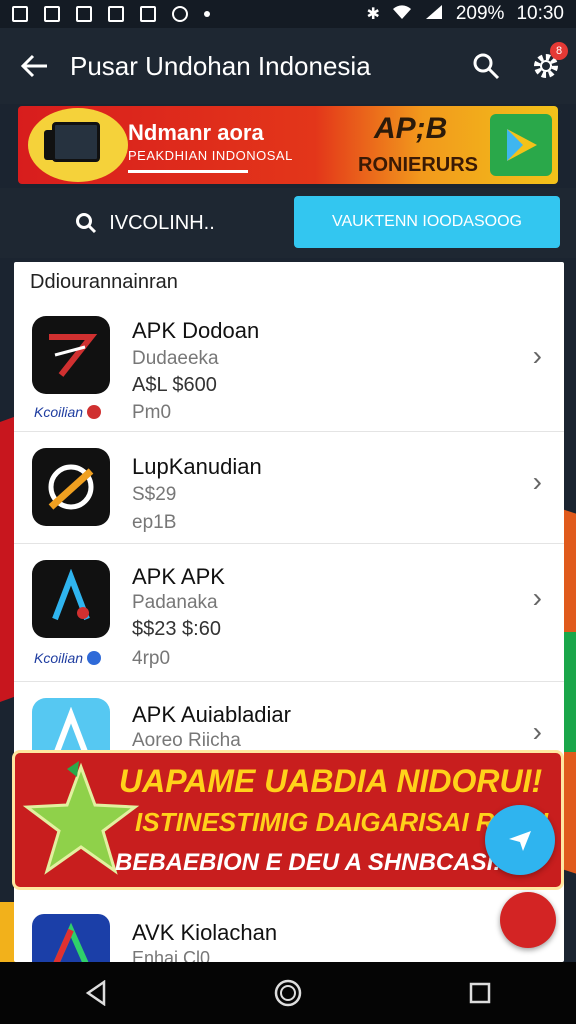 Image resolution: width=576 pixels, height=1024 pixels. I want to click on signal-icon, so click(434, 14).